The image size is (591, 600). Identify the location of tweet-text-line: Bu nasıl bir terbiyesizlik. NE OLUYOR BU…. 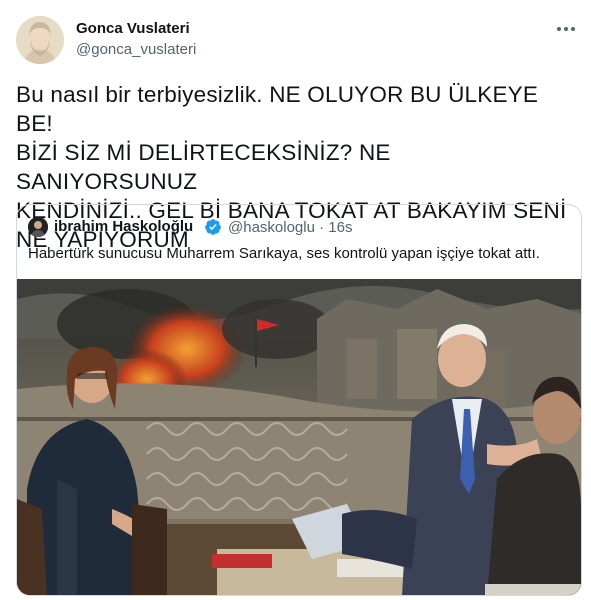
(277, 109).